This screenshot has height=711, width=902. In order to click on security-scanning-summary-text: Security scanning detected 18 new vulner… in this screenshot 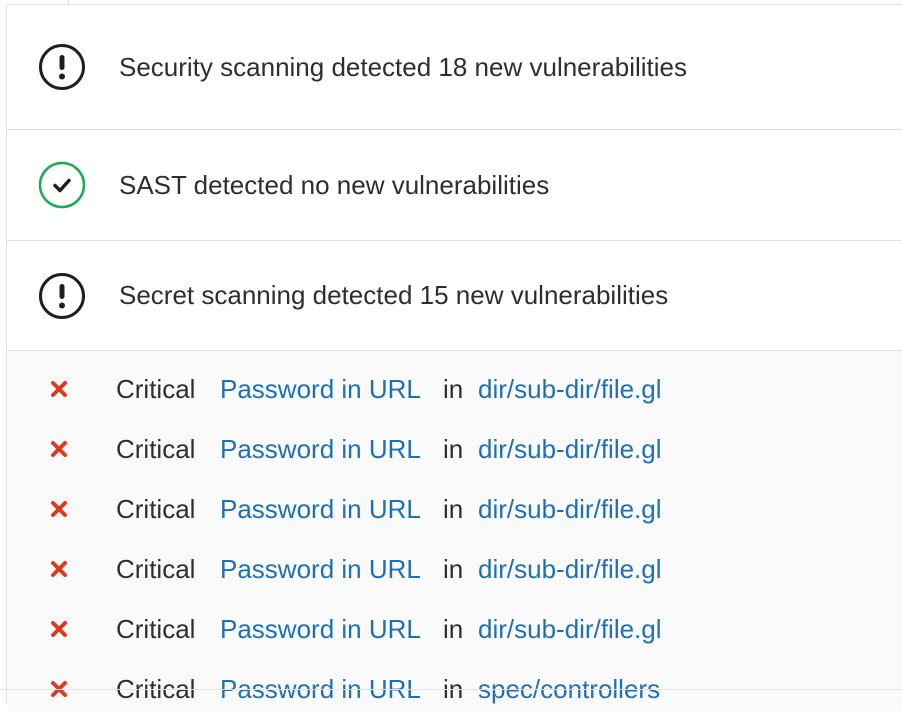, I will do `click(403, 66)`.